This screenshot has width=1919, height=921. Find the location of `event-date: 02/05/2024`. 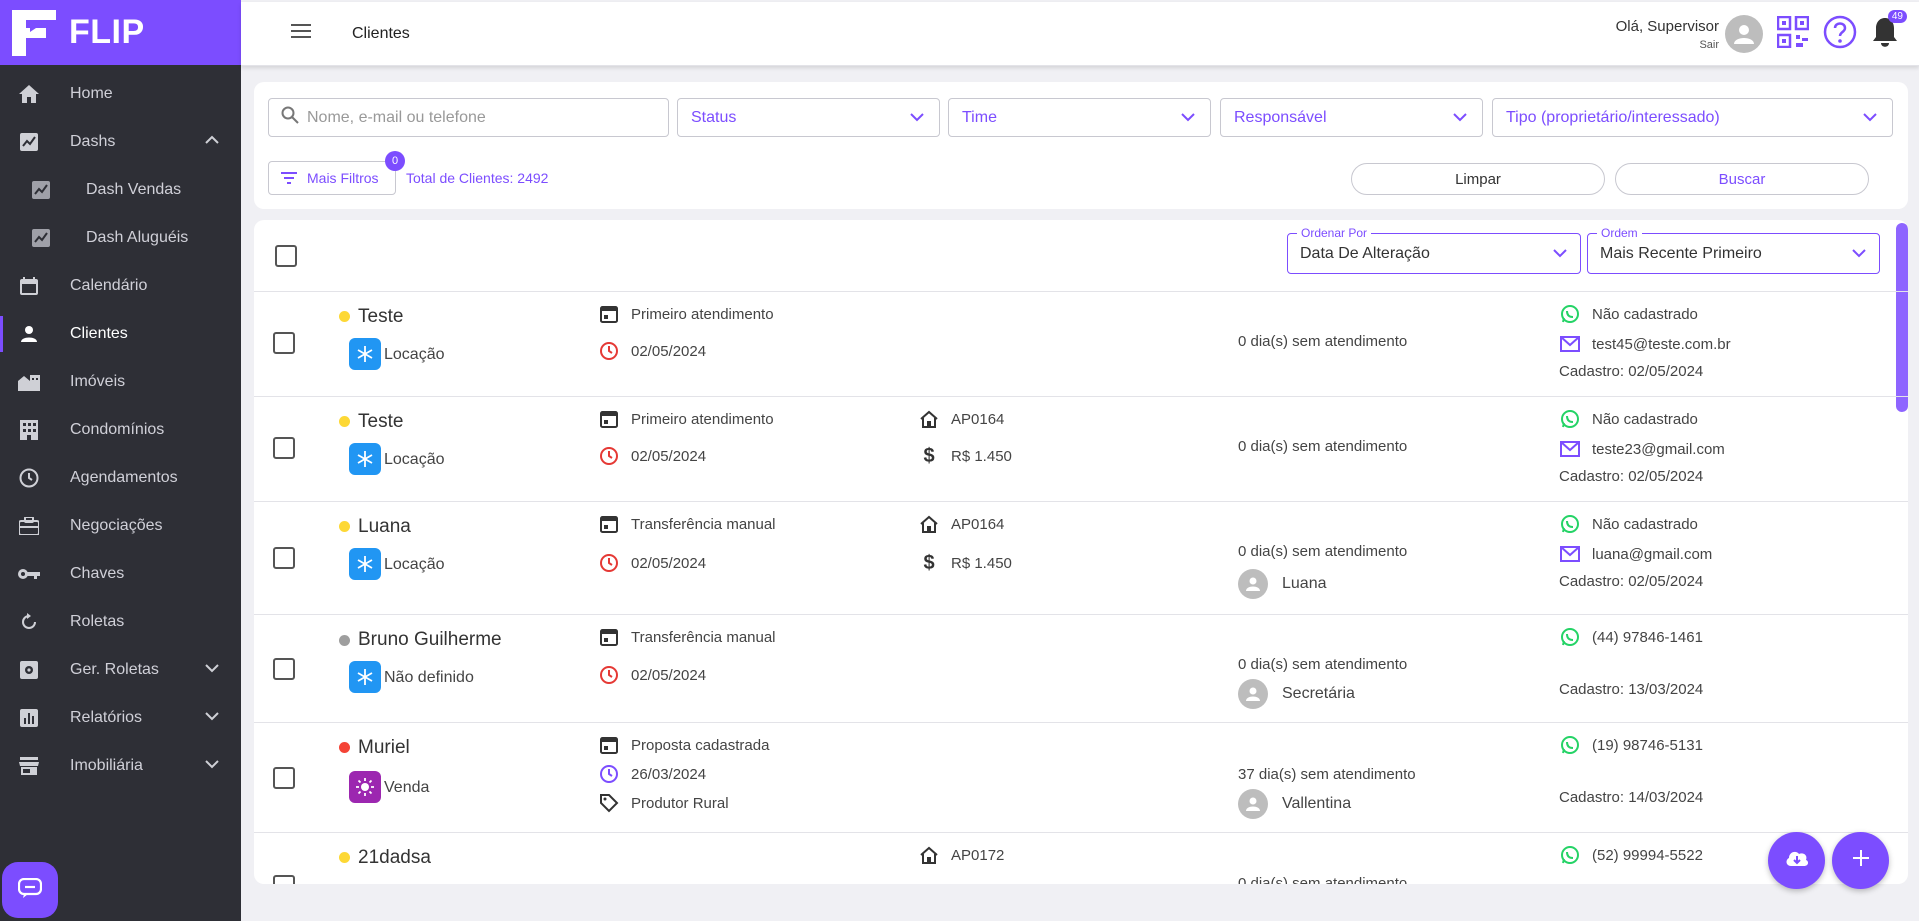

event-date: 02/05/2024 is located at coordinates (652, 675).